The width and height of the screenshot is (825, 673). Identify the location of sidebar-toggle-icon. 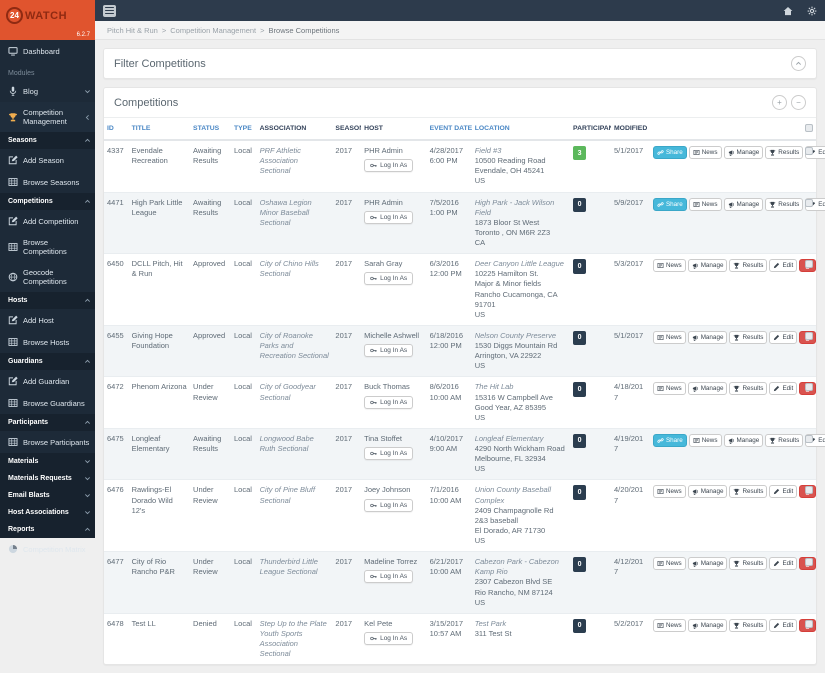
(109, 10).